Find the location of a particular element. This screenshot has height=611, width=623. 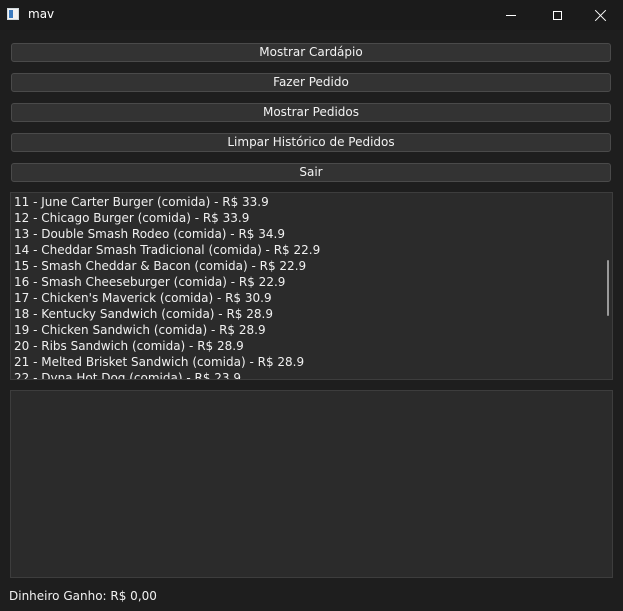

place-order-button: Fazer Pedido is located at coordinates (311, 82).